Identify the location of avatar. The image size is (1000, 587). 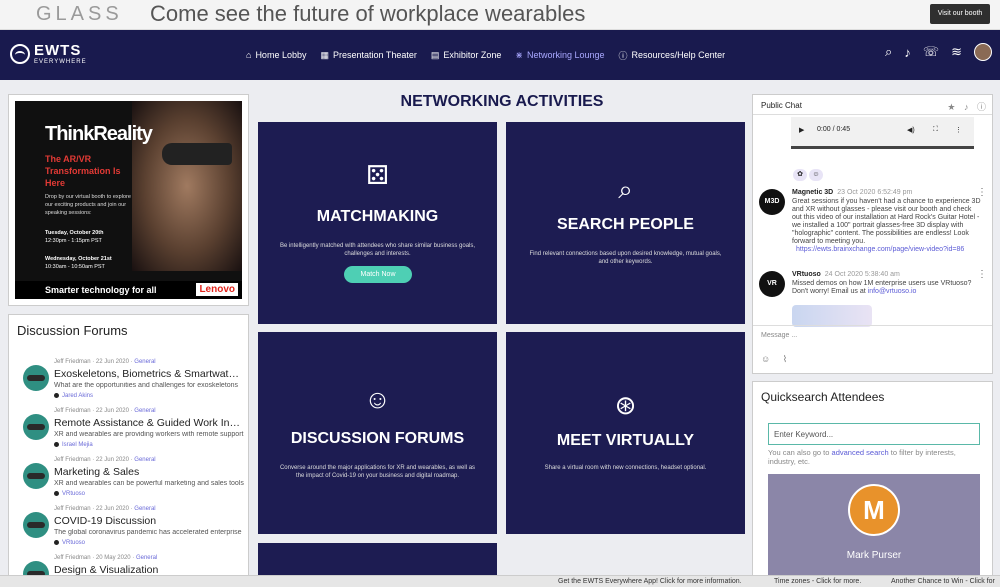
(983, 52).